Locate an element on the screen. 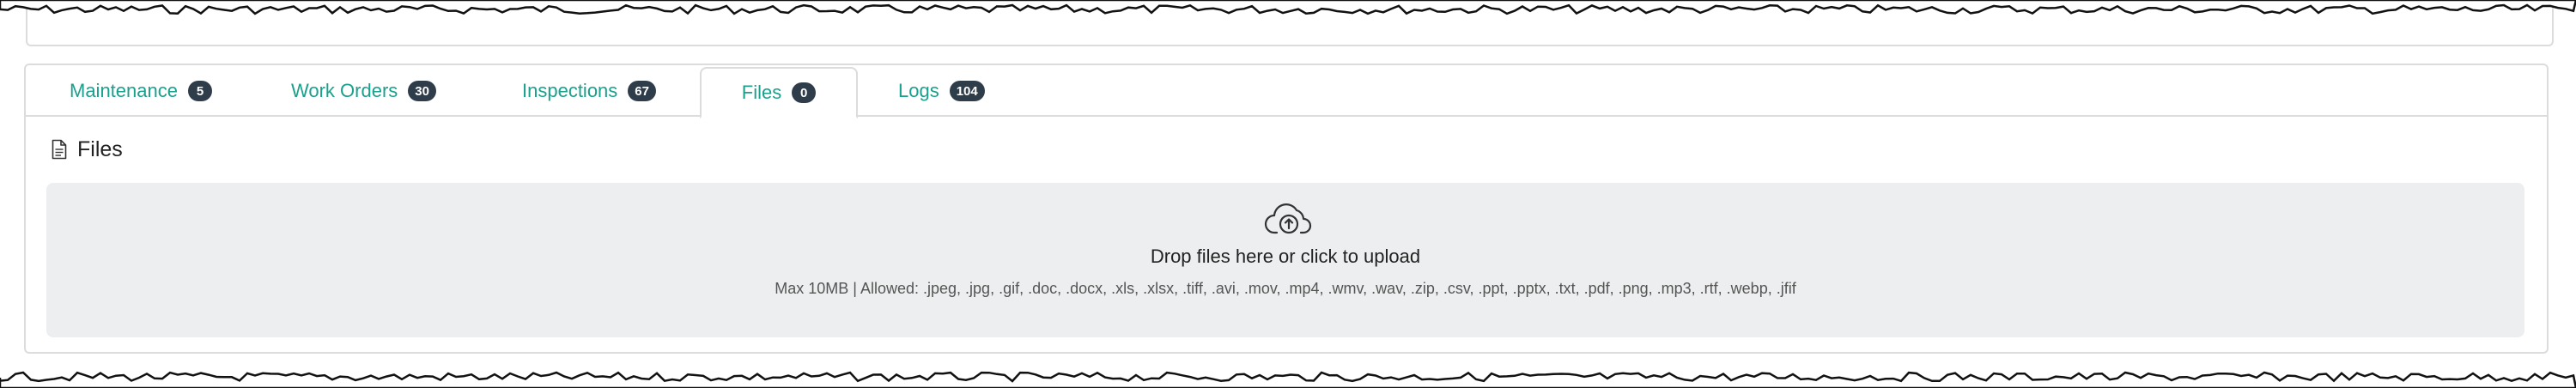 This screenshot has height=388, width=2576. tab-label: Work Orders is located at coordinates (345, 90).